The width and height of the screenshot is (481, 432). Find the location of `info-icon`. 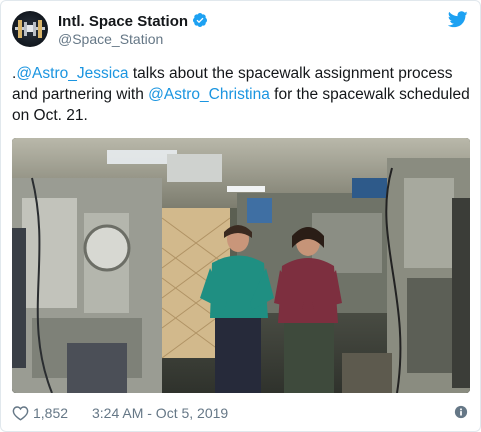

info-icon is located at coordinates (461, 412).